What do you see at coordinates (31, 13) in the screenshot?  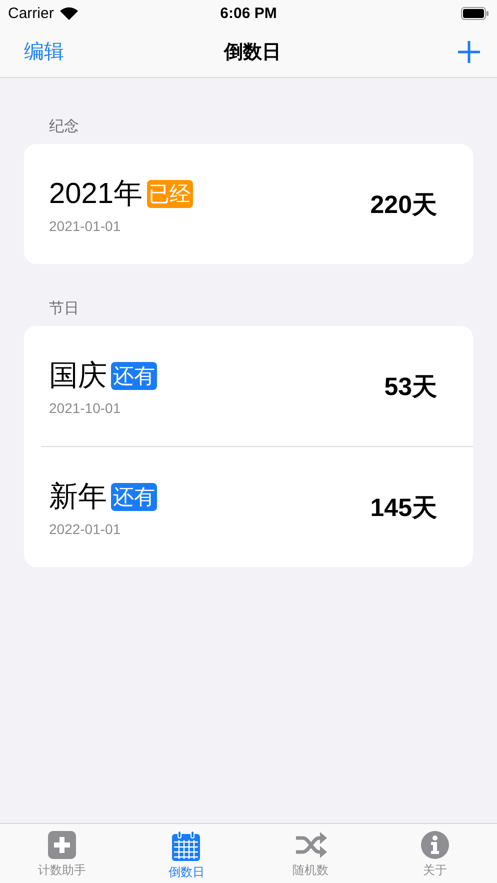 I see `carrier-label: Carrier` at bounding box center [31, 13].